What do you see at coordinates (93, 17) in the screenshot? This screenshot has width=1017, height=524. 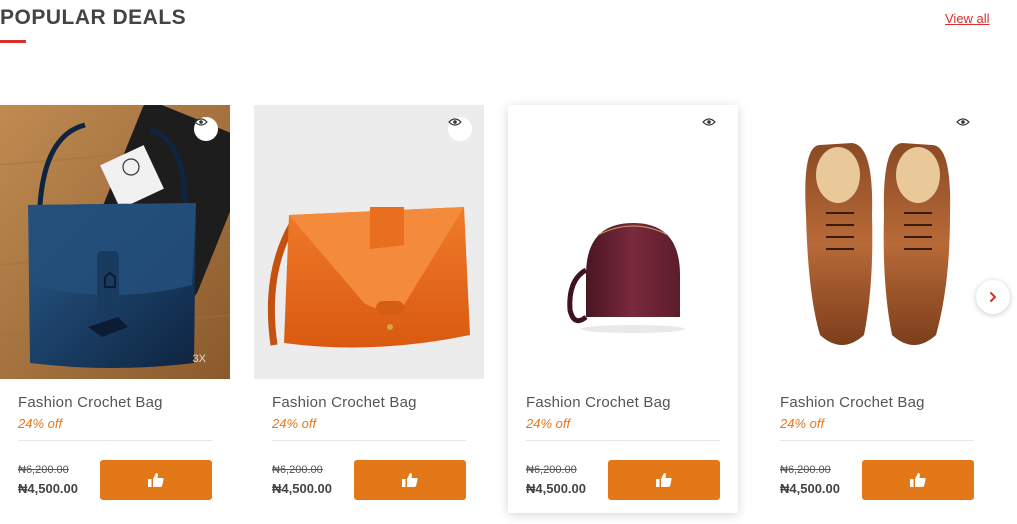 I see `page-title: POPULAR DEALS` at bounding box center [93, 17].